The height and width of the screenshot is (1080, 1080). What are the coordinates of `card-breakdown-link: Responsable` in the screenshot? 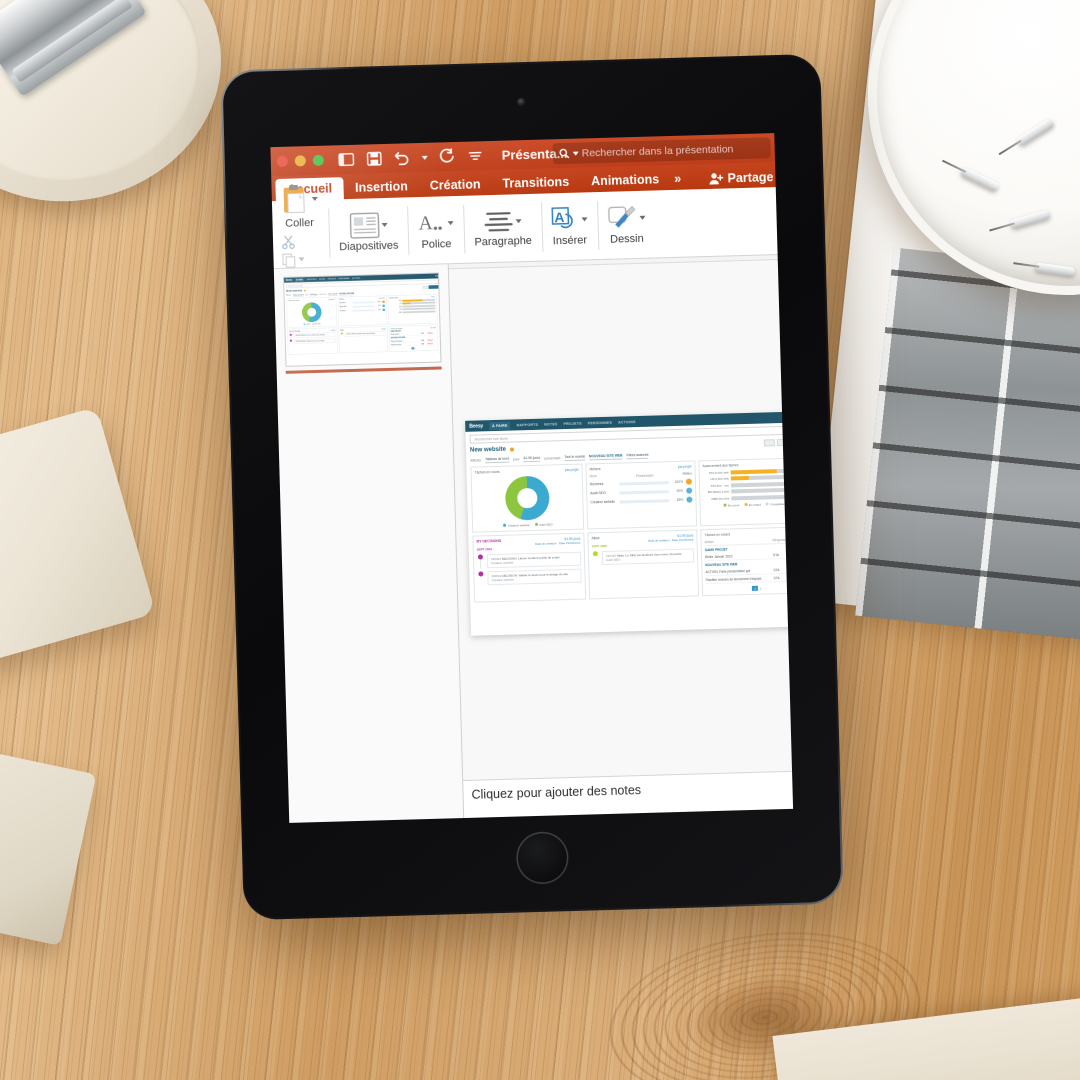 It's located at (789, 463).